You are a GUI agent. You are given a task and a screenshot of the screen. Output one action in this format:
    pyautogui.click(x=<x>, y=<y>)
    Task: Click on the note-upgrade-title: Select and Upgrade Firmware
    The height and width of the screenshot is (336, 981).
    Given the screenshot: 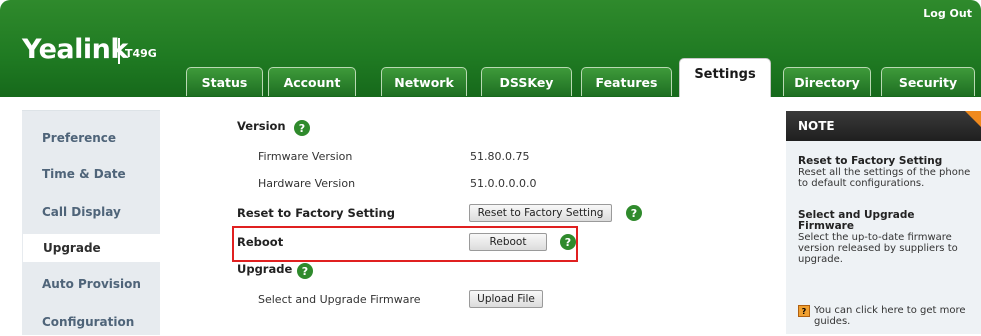 What is the action you would take?
    pyautogui.click(x=856, y=220)
    